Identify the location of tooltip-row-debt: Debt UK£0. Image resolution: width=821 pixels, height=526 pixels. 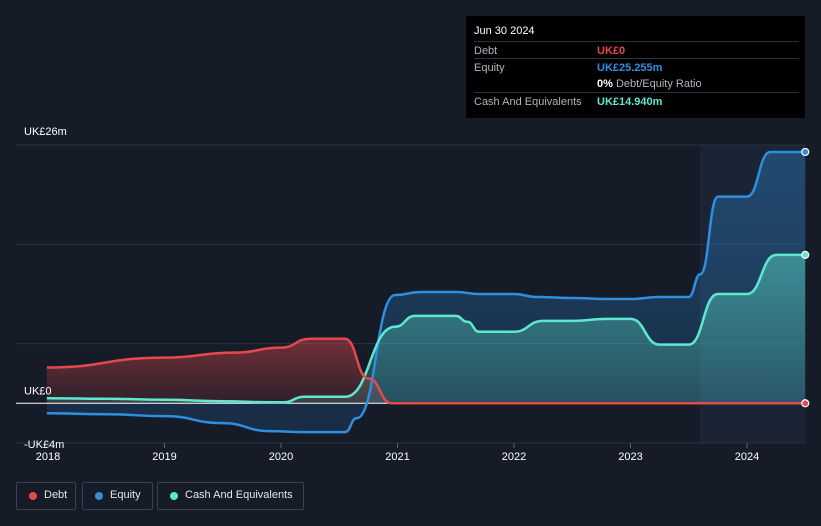
(636, 50).